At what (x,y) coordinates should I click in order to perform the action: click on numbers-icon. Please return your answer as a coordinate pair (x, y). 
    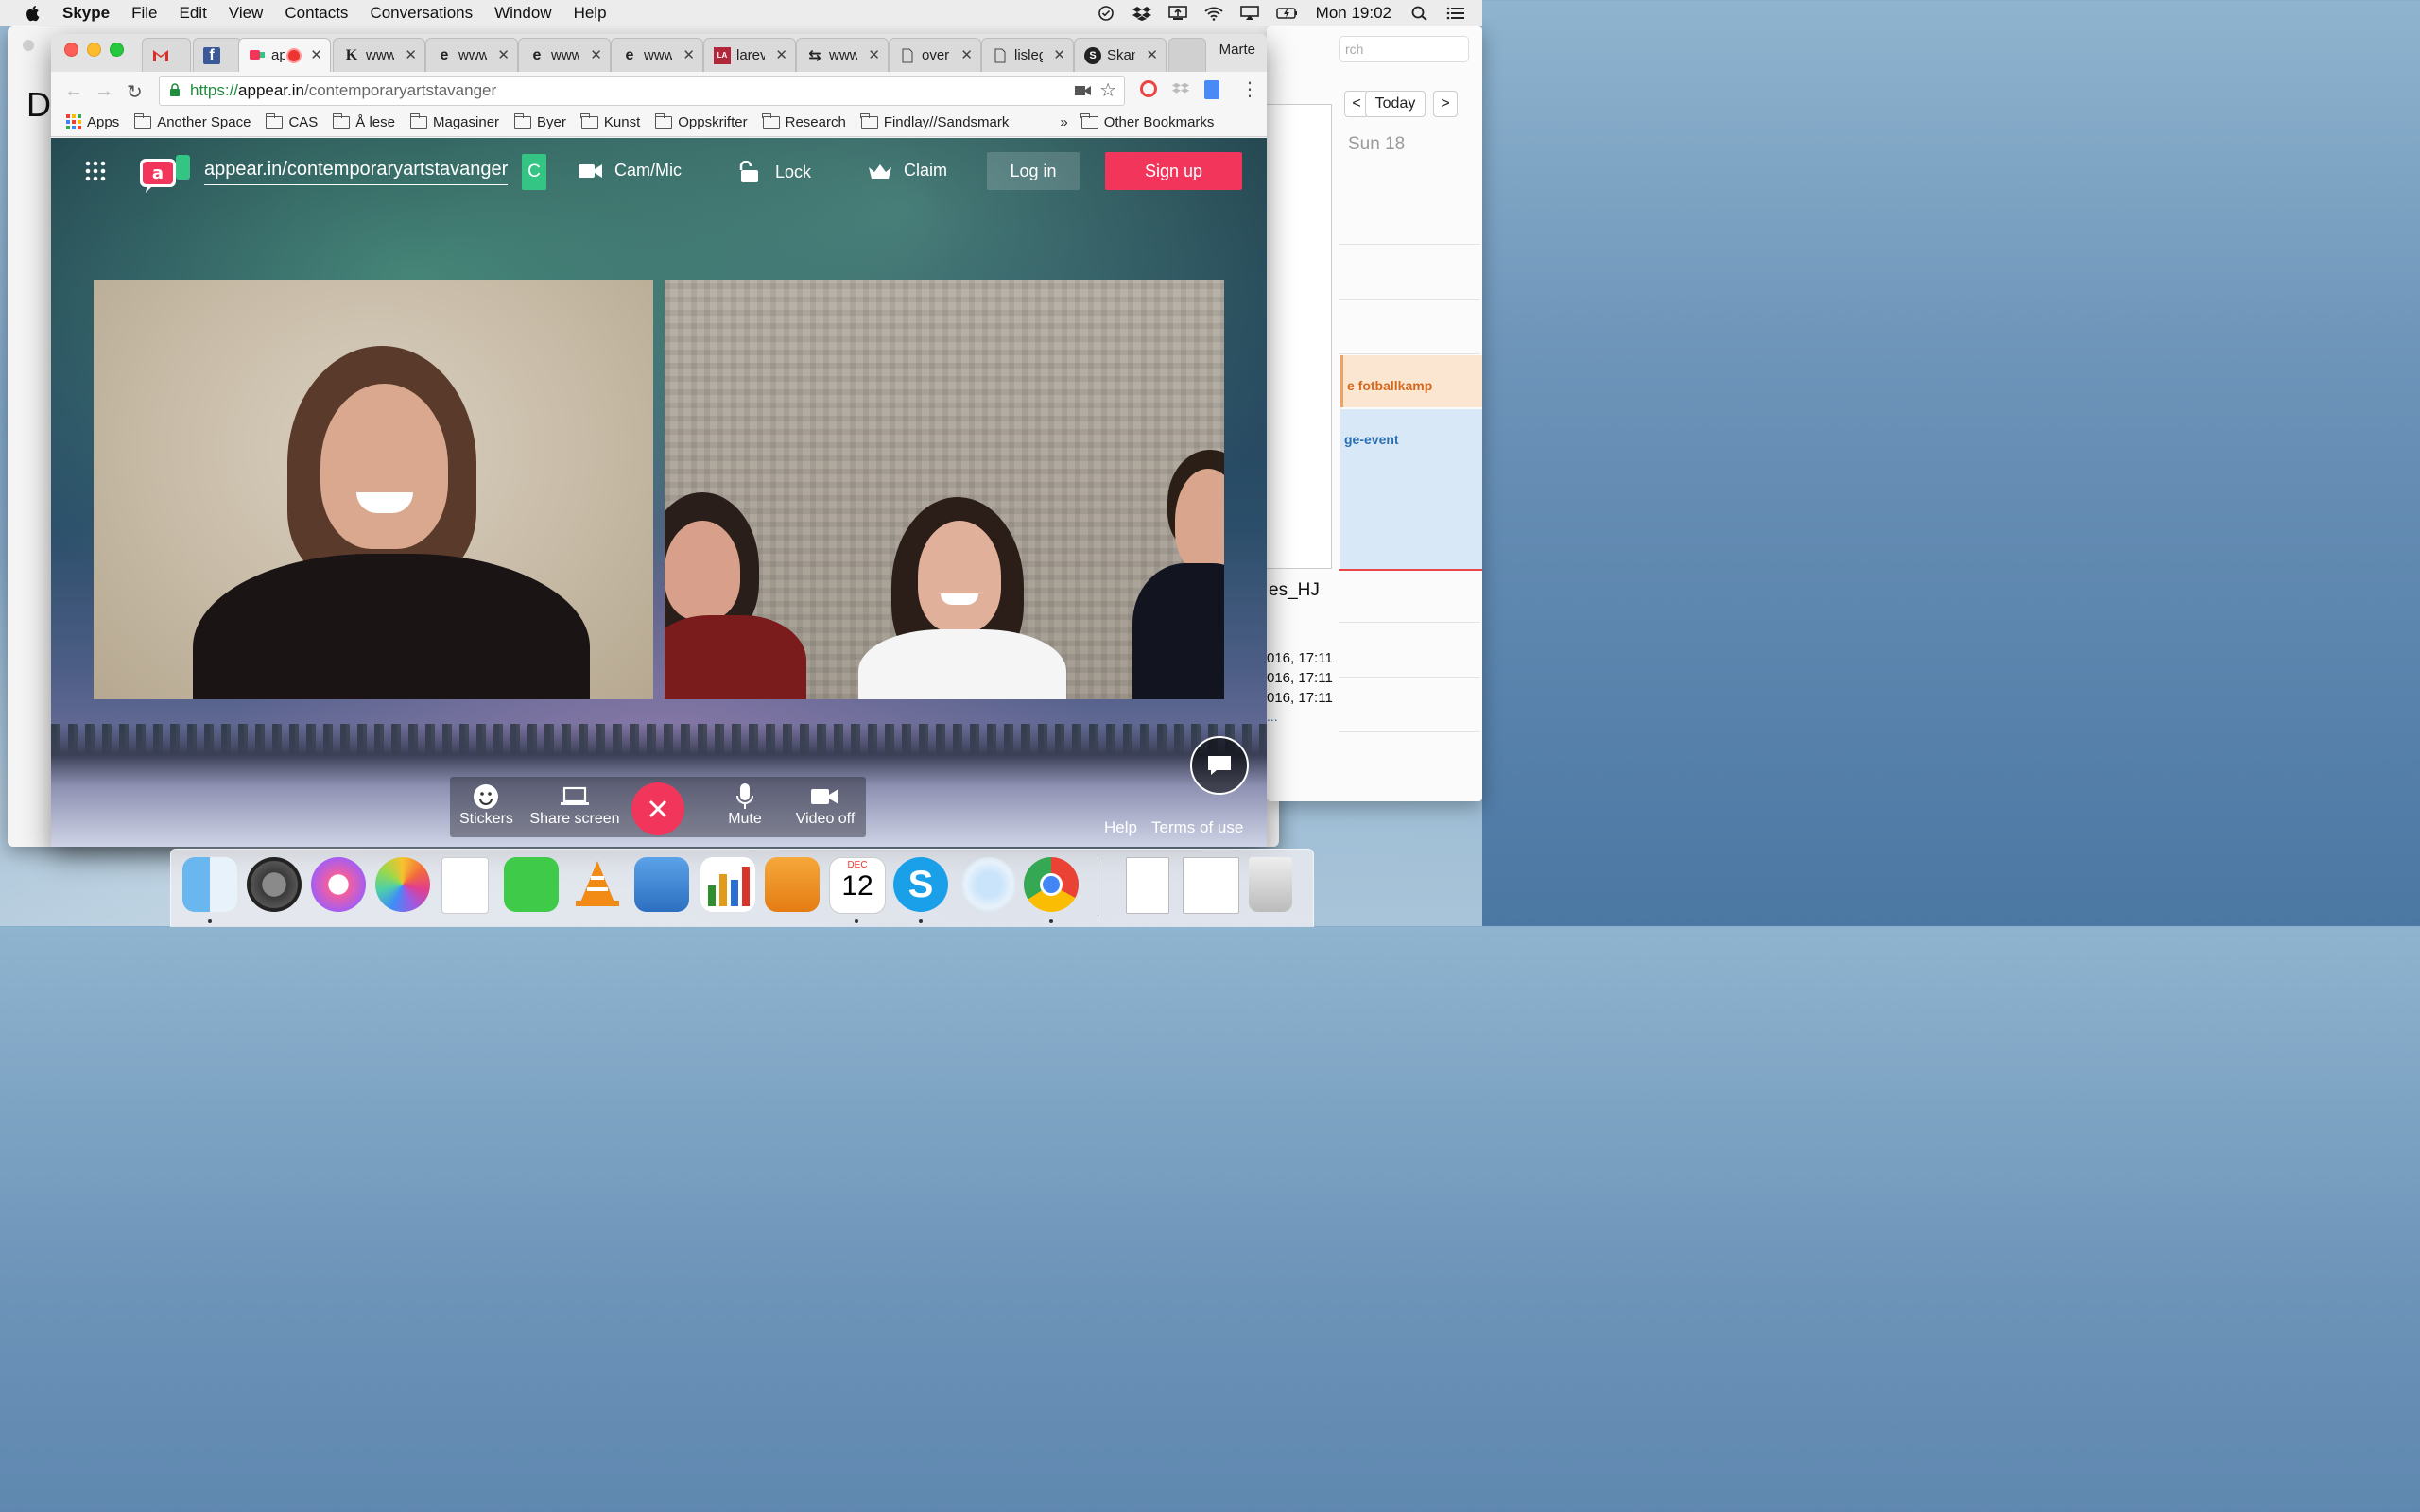
    Looking at the image, I should click on (728, 884).